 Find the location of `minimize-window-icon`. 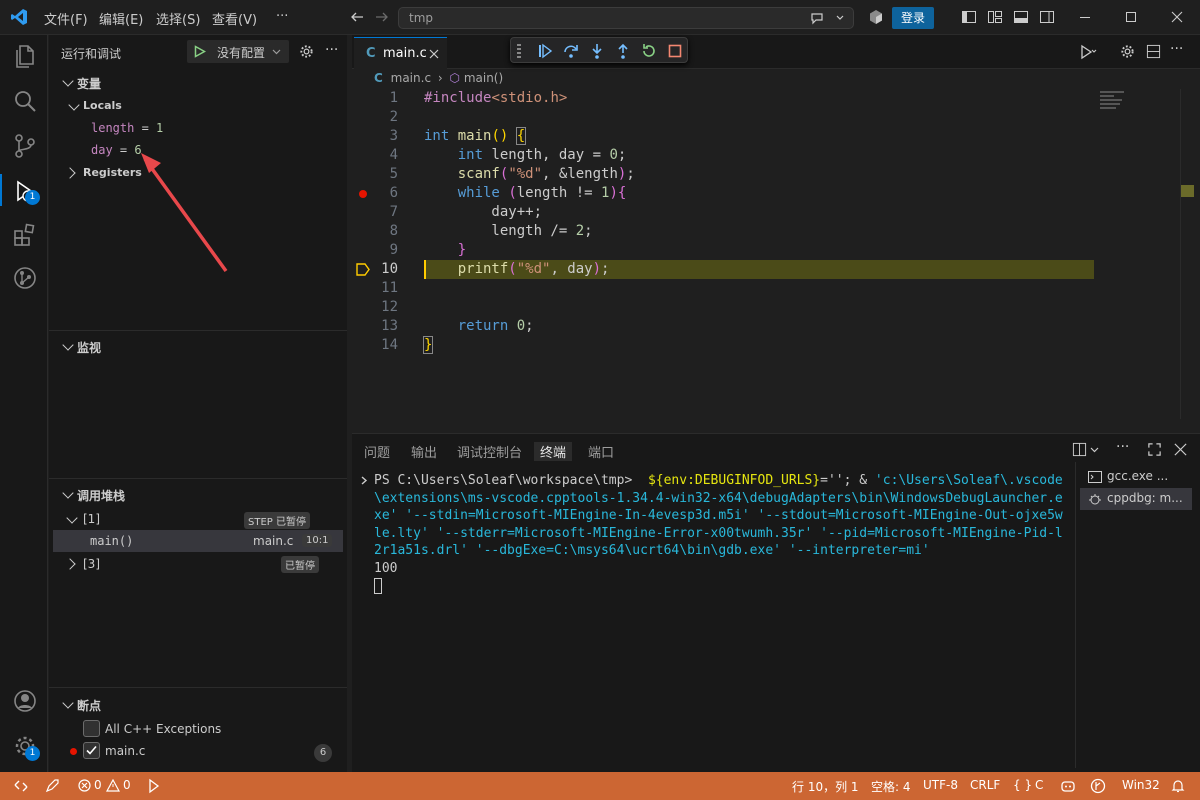

minimize-window-icon is located at coordinates (1085, 17).